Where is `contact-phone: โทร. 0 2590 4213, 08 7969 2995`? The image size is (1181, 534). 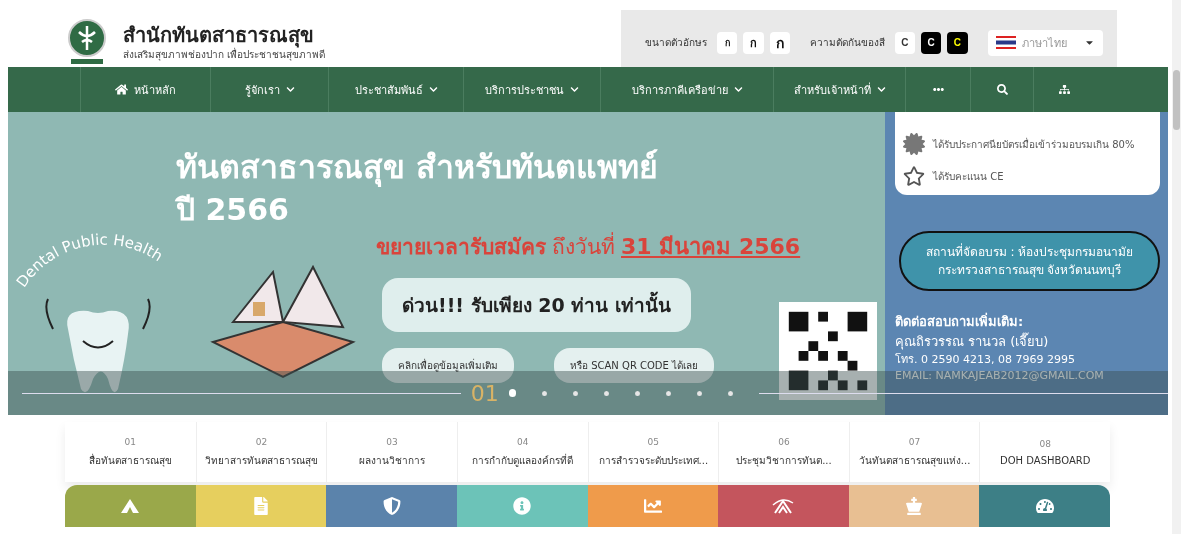 contact-phone: โทร. 0 2590 4213, 08 7969 2995 is located at coordinates (985, 359).